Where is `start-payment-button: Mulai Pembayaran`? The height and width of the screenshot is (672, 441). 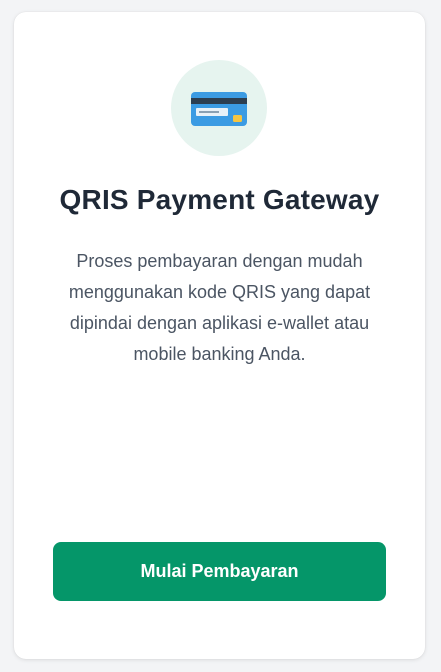 start-payment-button: Mulai Pembayaran is located at coordinates (219, 571).